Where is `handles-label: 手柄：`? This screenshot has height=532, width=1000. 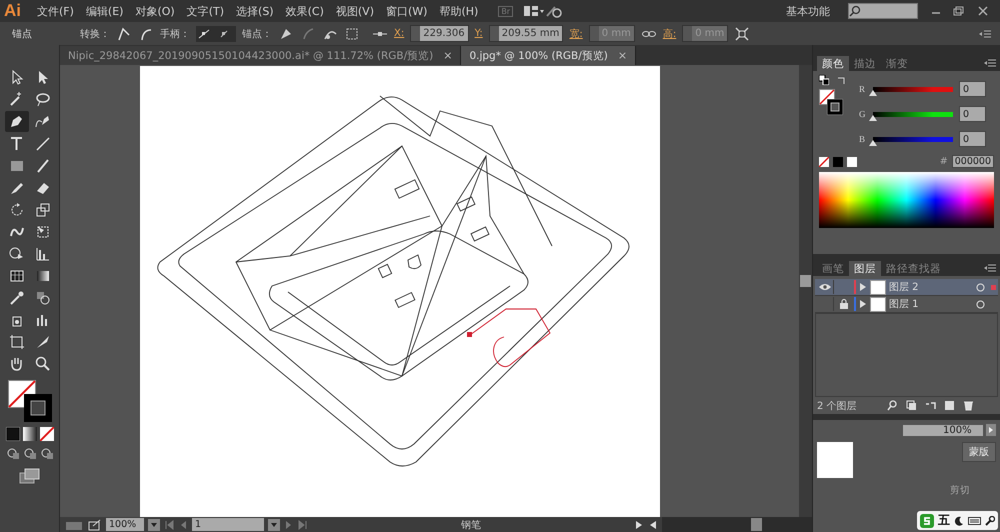
handles-label: 手柄： is located at coordinates (175, 34).